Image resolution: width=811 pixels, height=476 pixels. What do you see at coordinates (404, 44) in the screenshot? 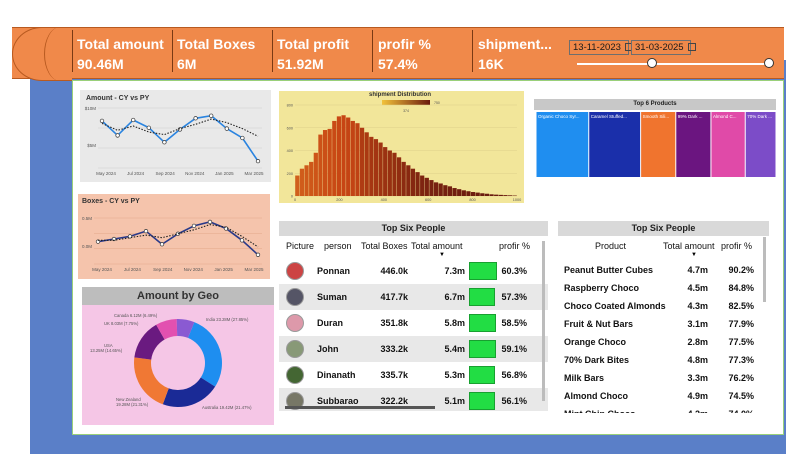
I see `kpi-profit-pct-label: profir %` at bounding box center [404, 44].